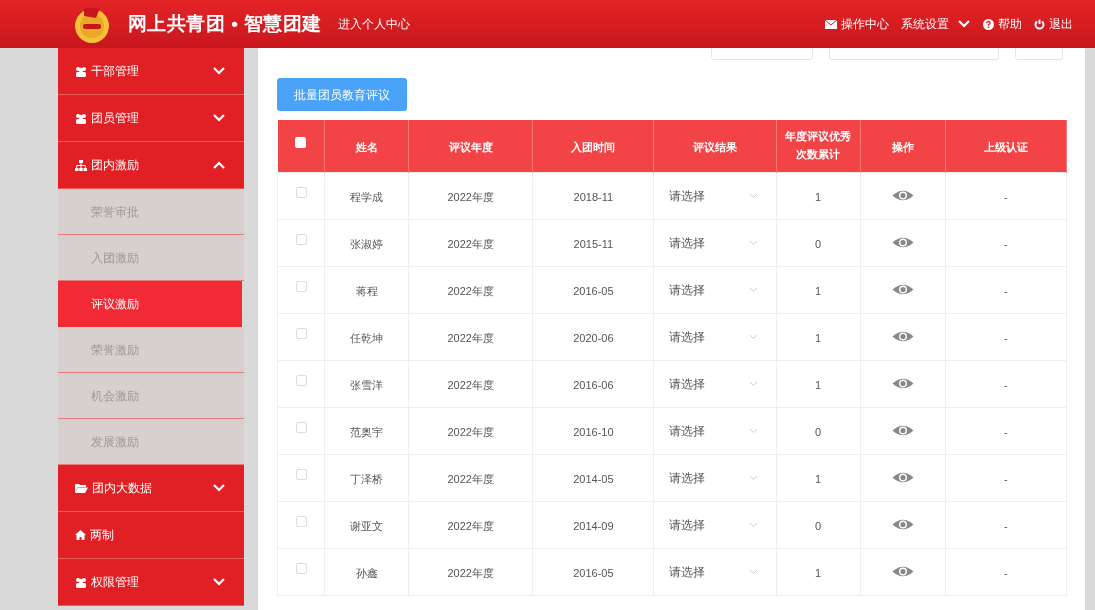 This screenshot has width=1095, height=610. Describe the element at coordinates (936, 24) in the screenshot. I see `nav-link: 系统设置` at that location.